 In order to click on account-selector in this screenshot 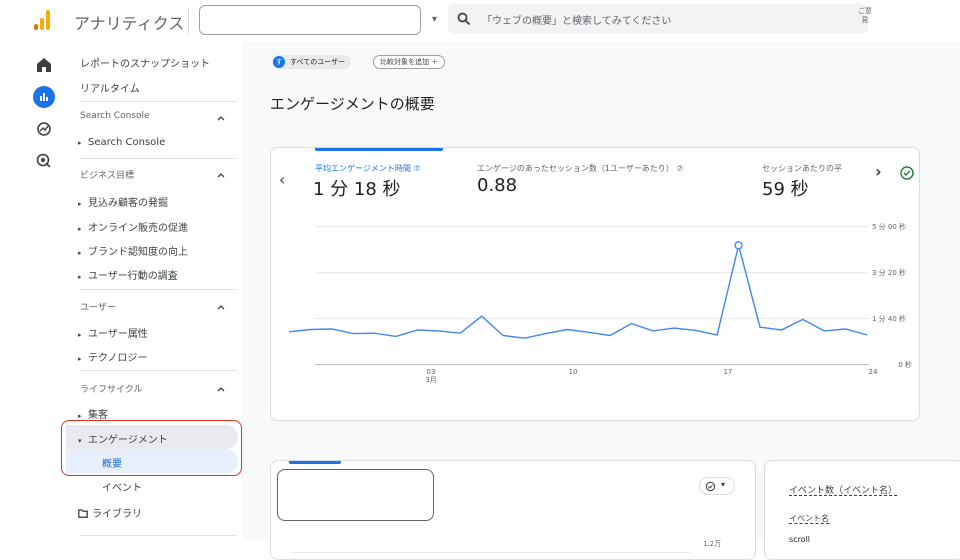, I will do `click(310, 20)`.